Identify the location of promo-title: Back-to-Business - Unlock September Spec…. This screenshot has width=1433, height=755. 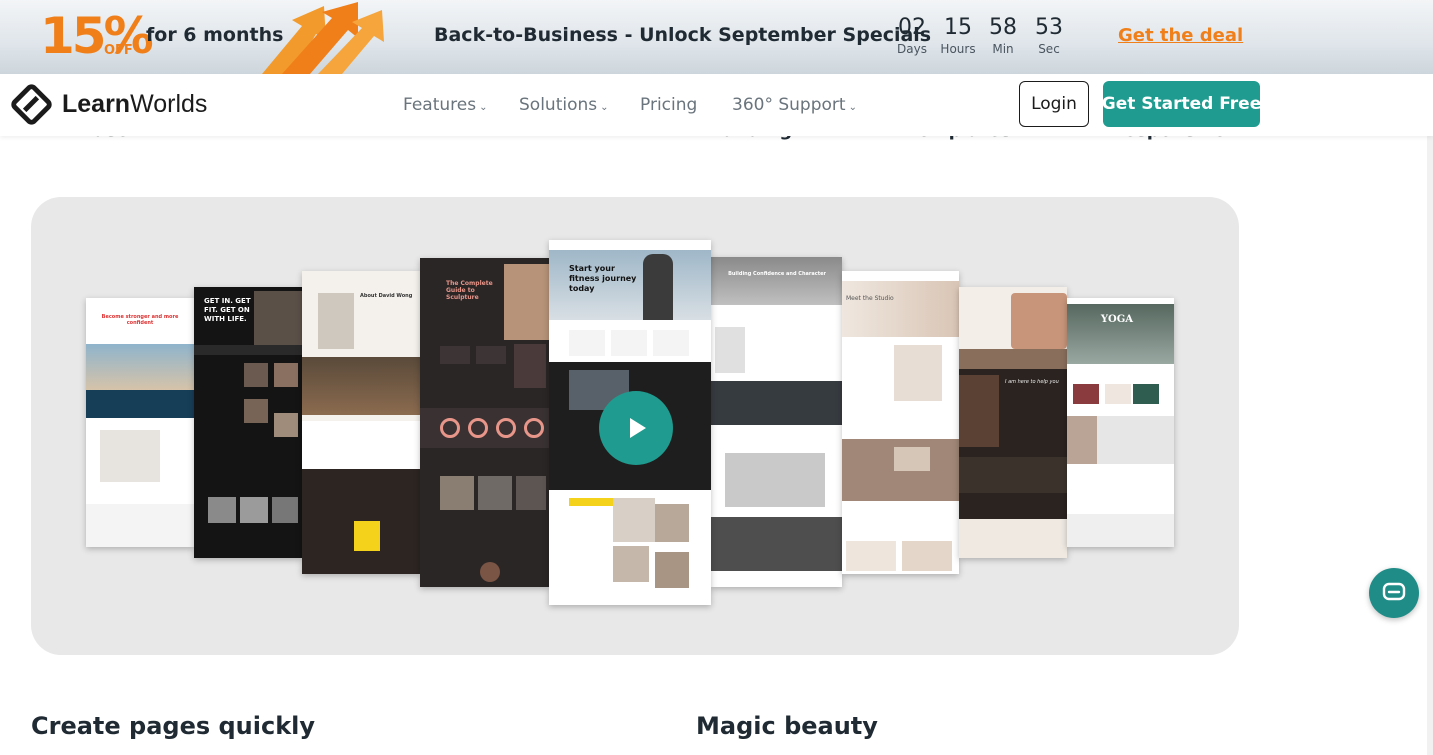
(683, 35).